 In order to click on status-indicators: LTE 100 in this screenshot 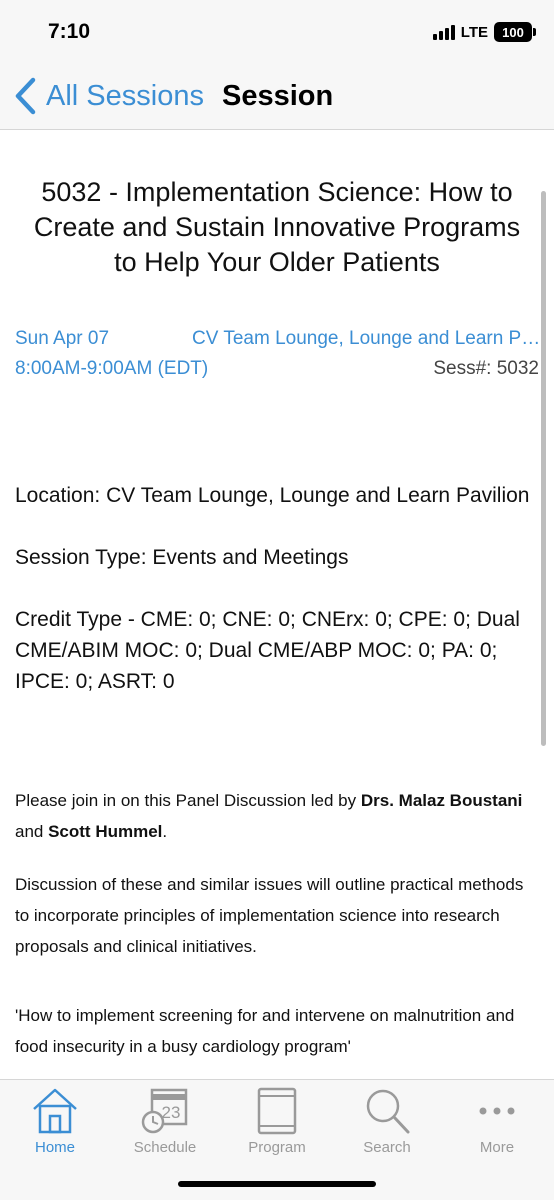, I will do `click(484, 32)`.